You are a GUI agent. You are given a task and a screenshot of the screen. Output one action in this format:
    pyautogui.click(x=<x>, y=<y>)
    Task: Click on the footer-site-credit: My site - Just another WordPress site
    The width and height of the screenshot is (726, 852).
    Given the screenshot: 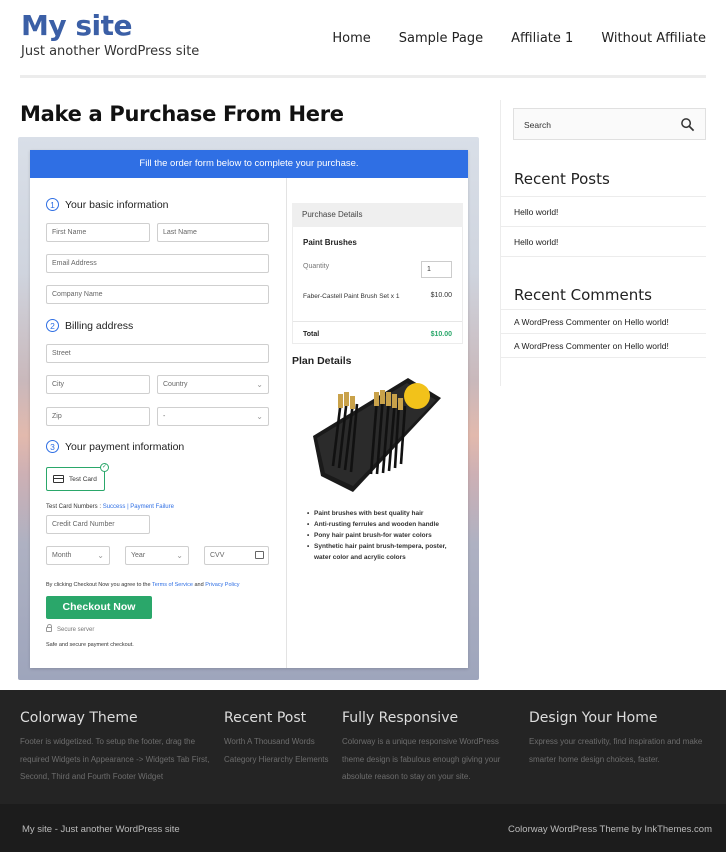 What is the action you would take?
    pyautogui.click(x=101, y=829)
    